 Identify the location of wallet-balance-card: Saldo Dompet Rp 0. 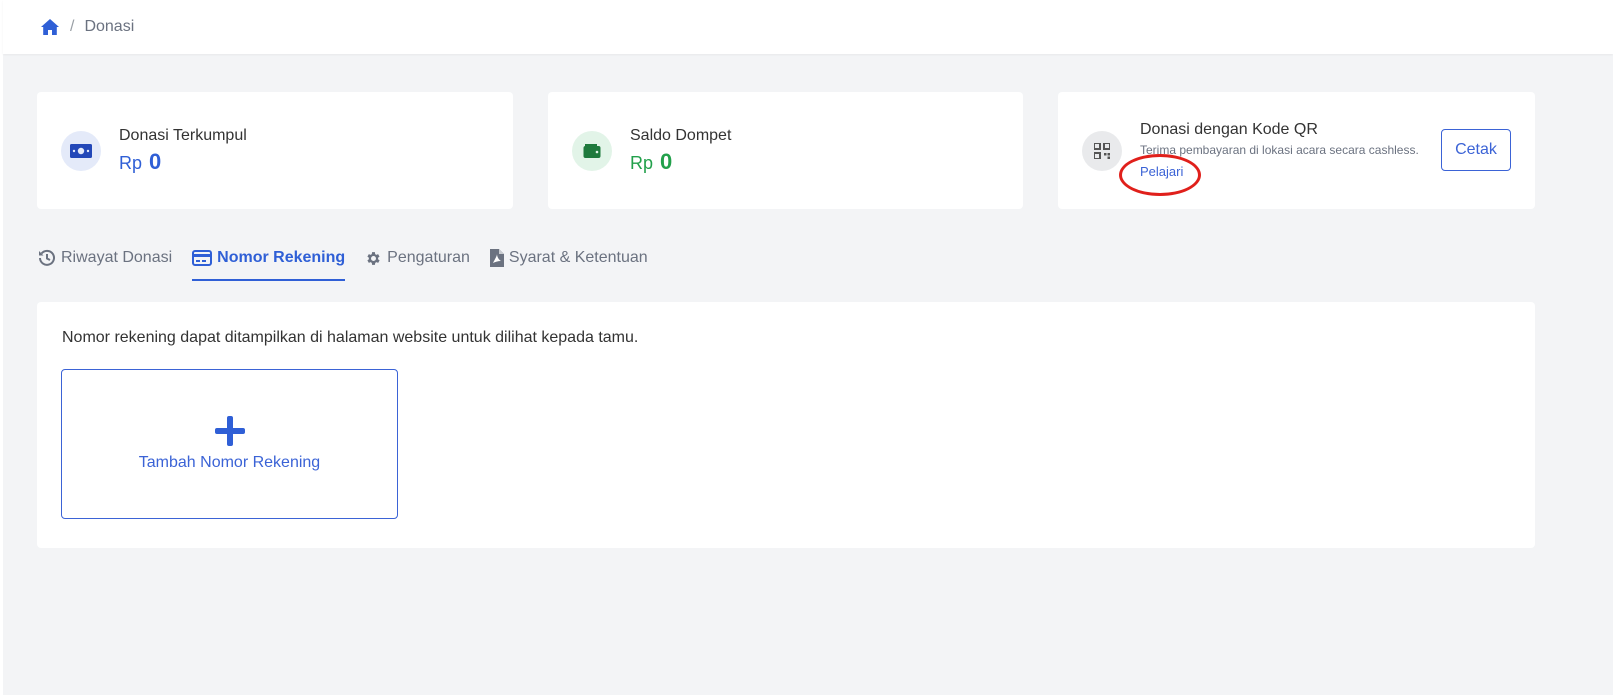
(785, 150).